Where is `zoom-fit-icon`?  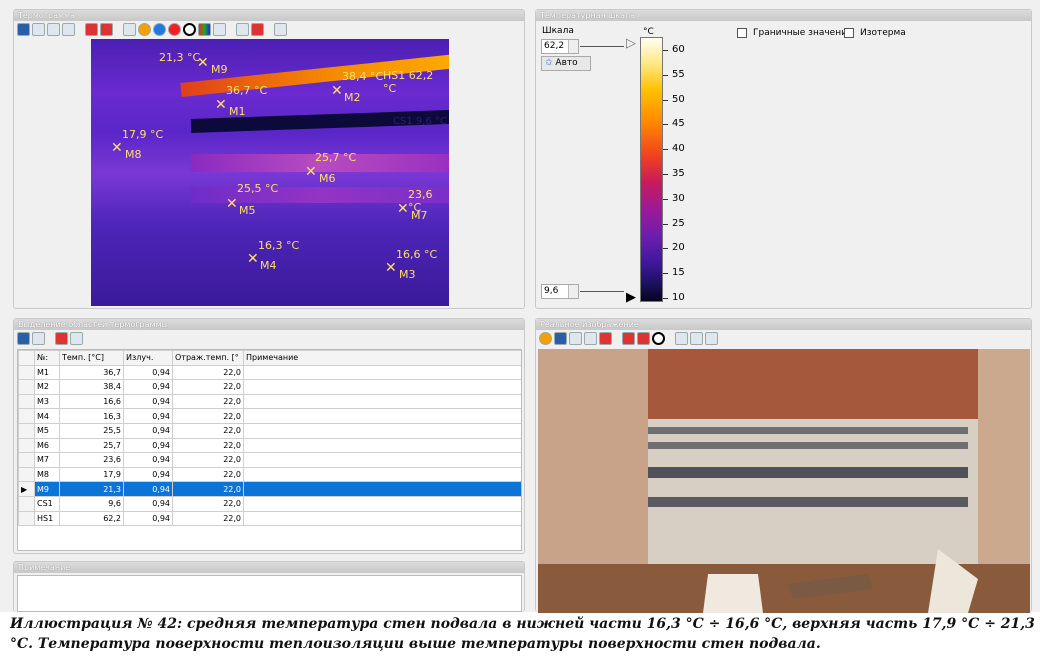
zoom-fit-icon is located at coordinates (711, 338).